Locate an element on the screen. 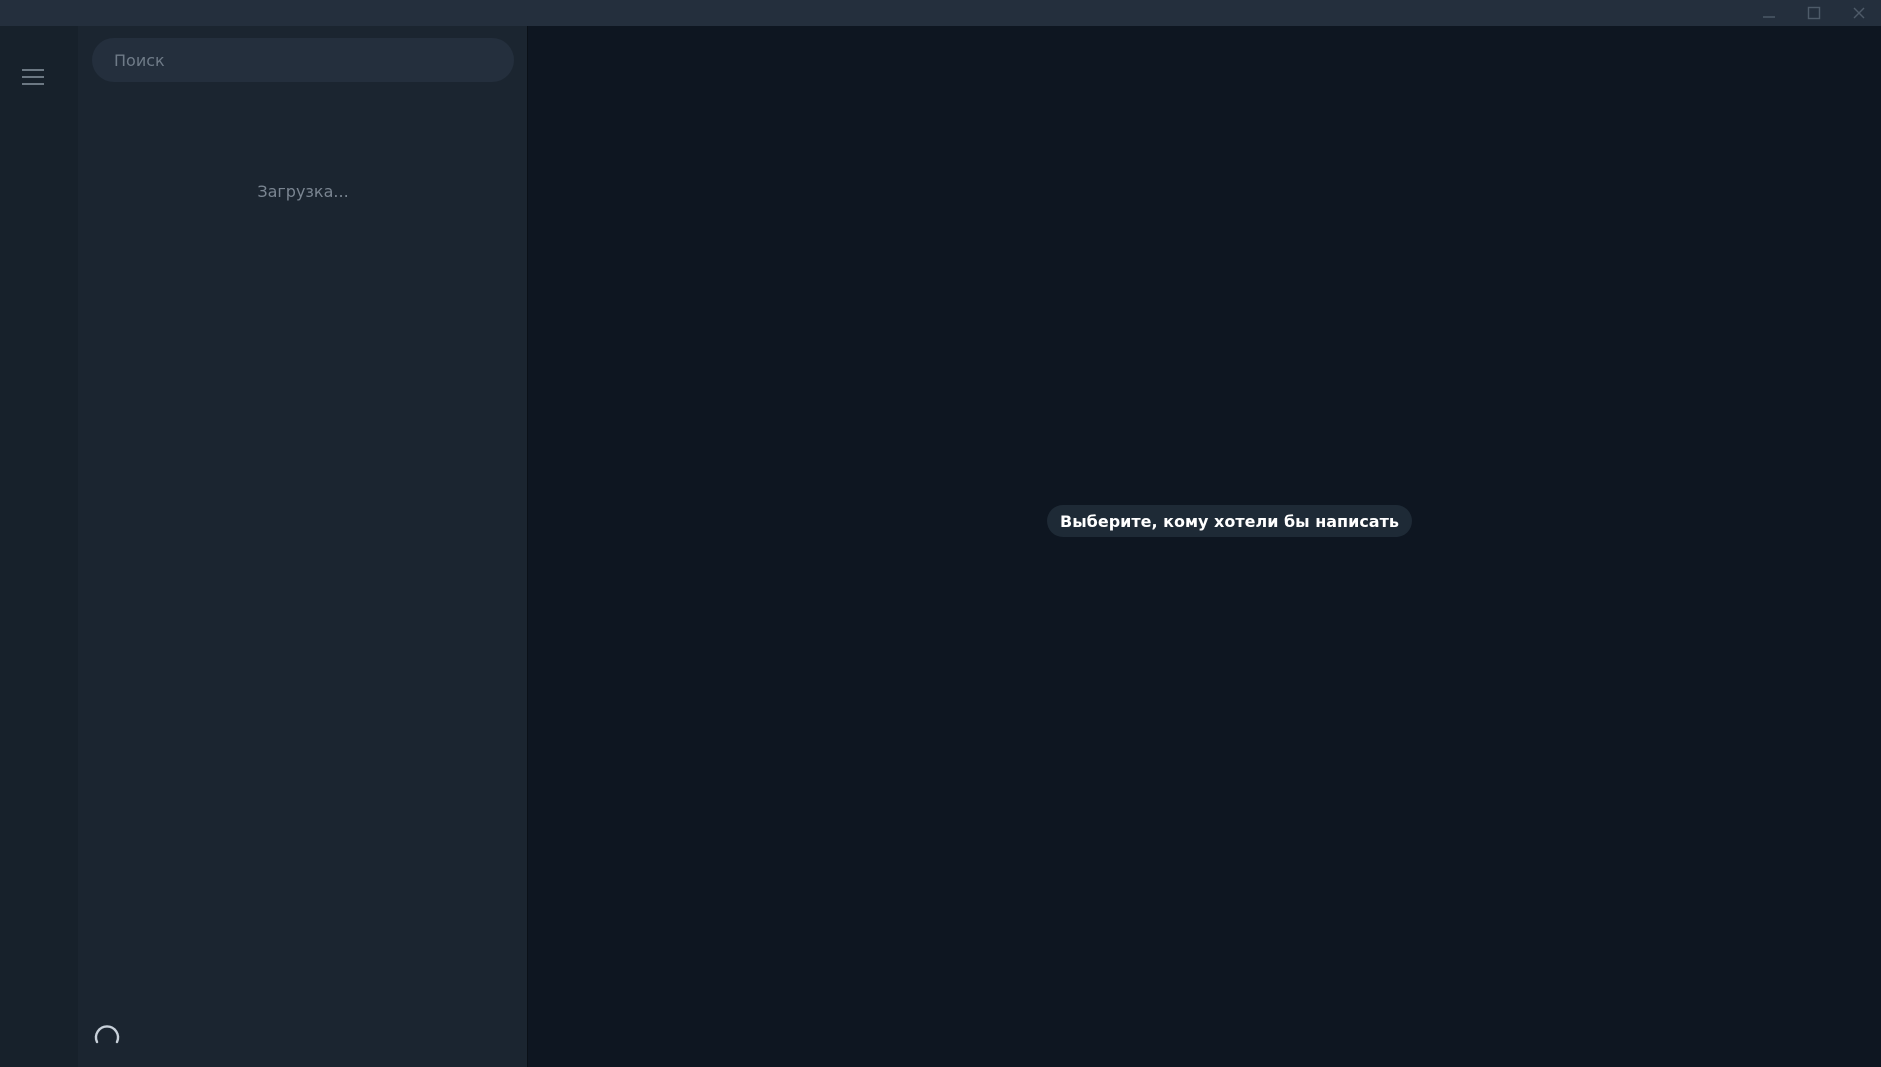  maximize-icon is located at coordinates (1814, 13).